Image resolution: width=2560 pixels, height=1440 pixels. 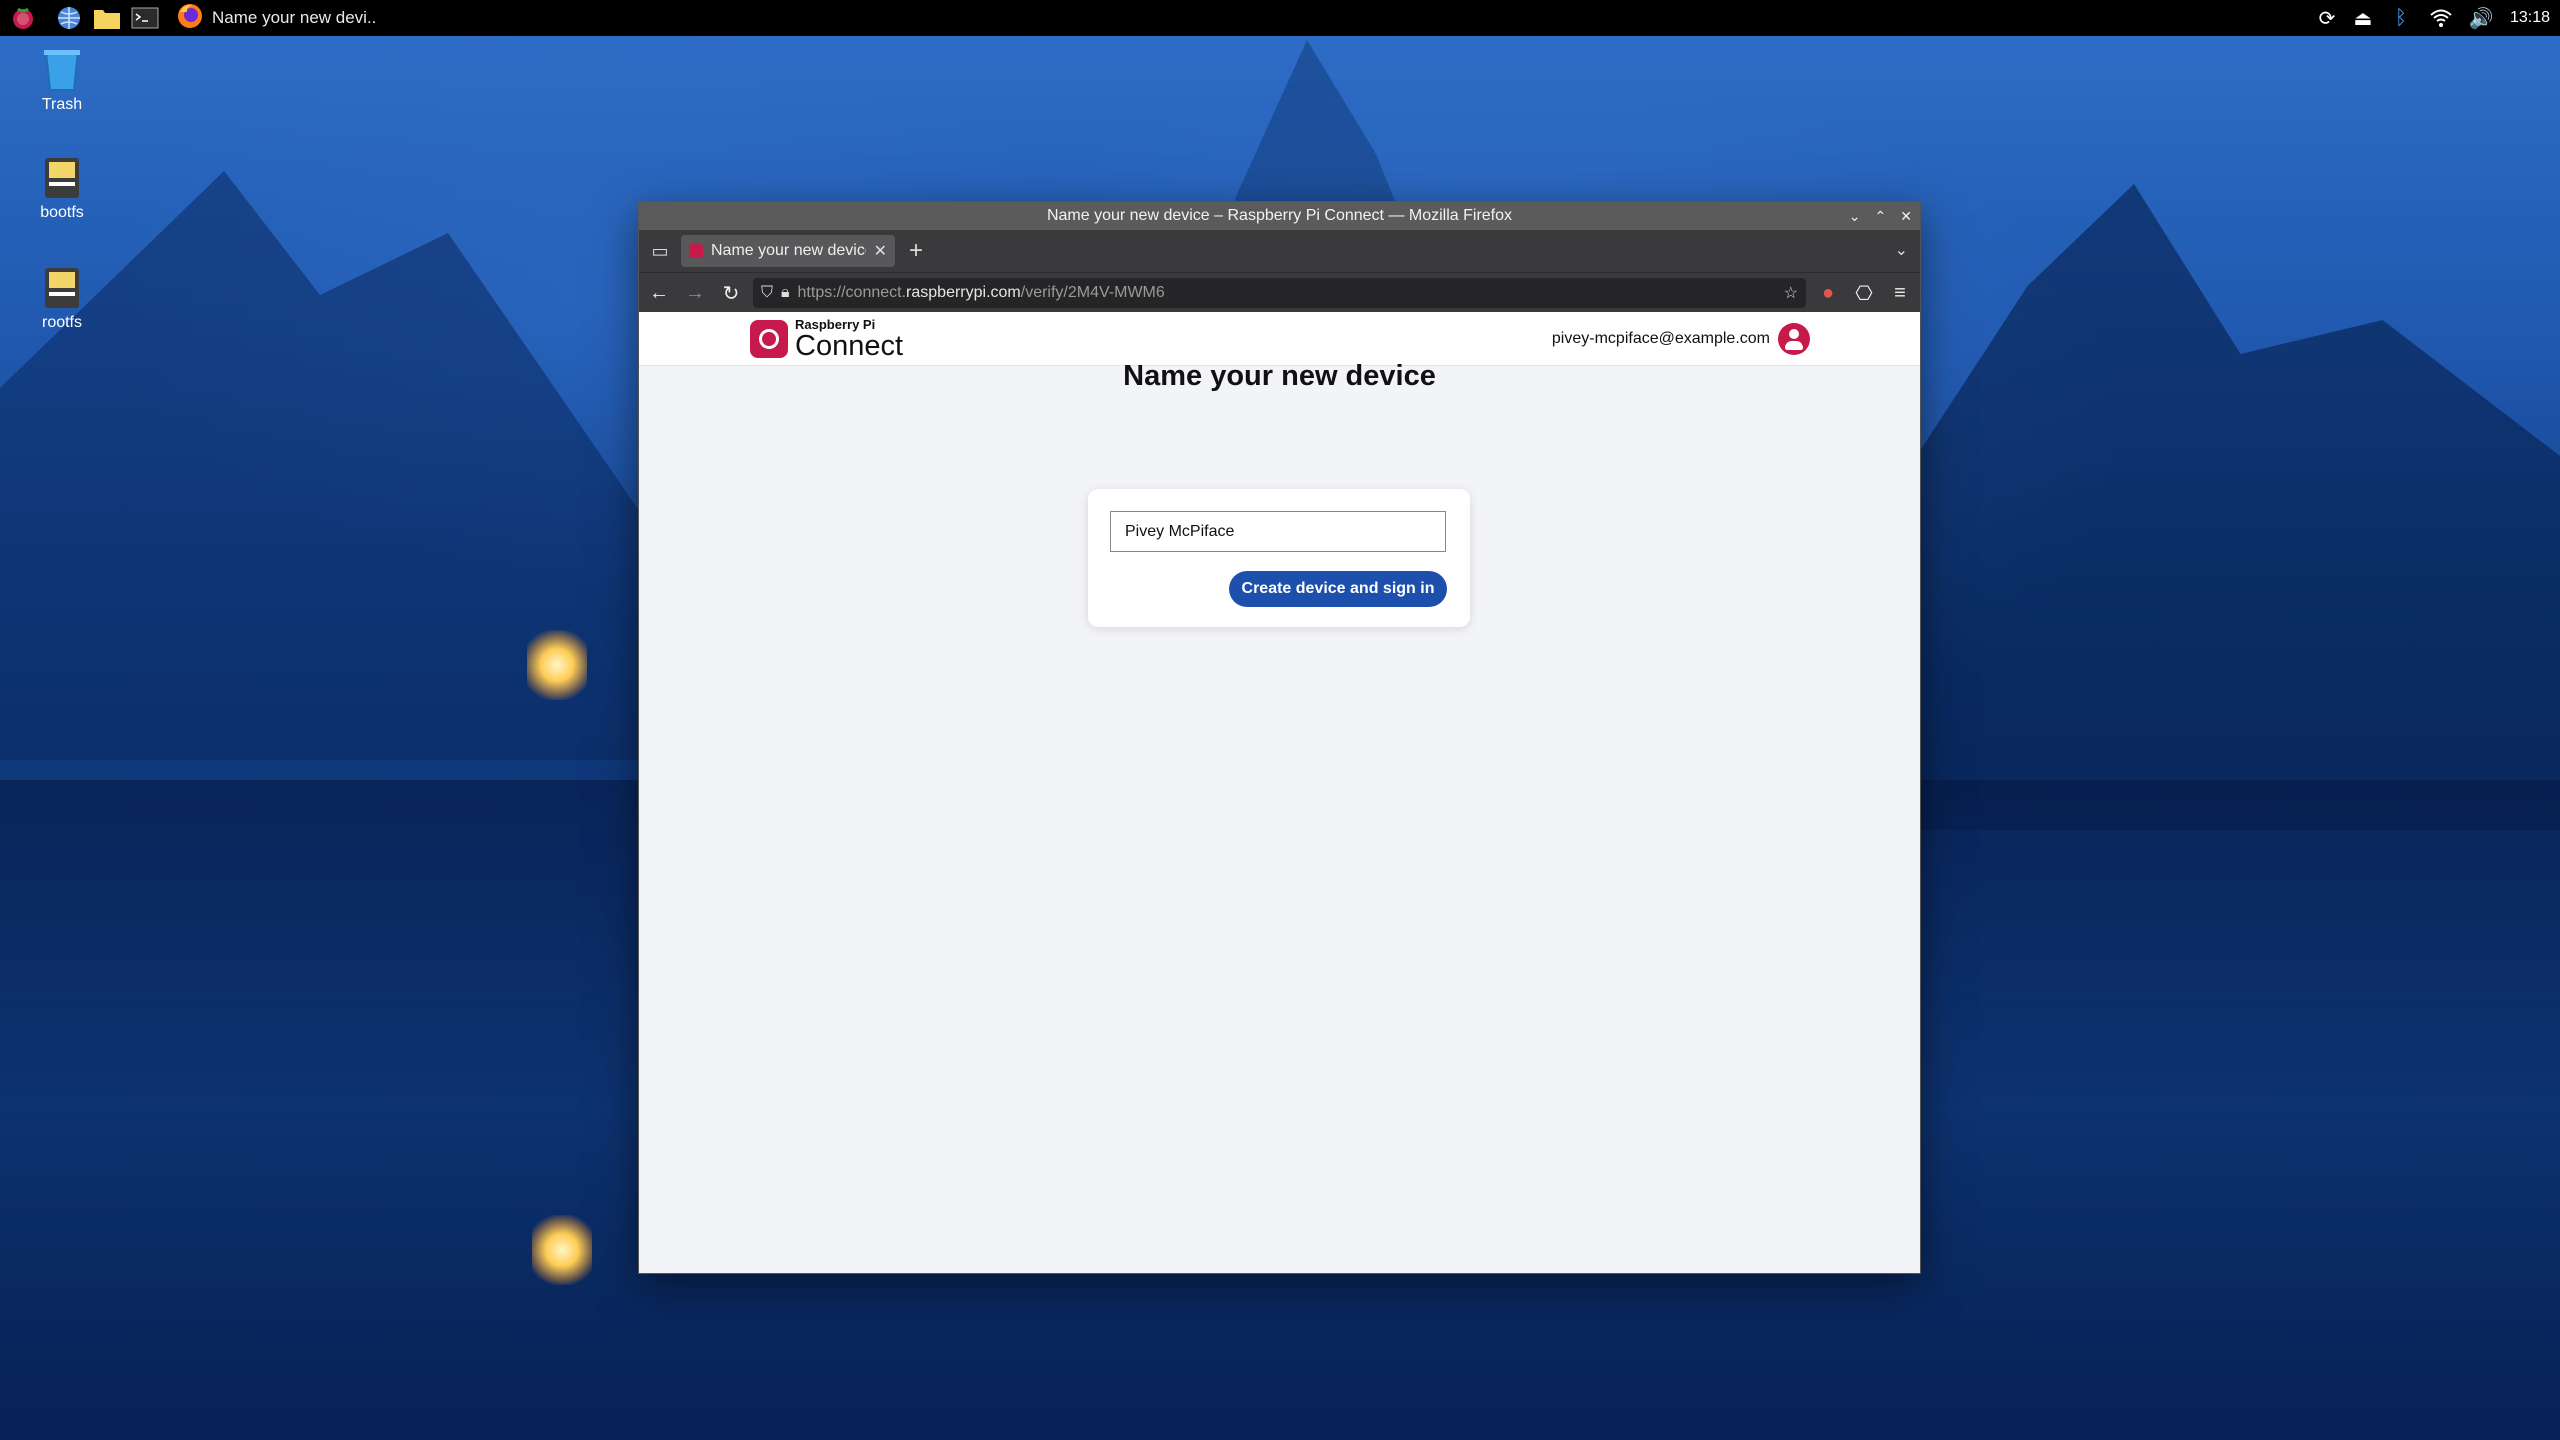 What do you see at coordinates (1794, 339) in the screenshot?
I see `avatar-icon` at bounding box center [1794, 339].